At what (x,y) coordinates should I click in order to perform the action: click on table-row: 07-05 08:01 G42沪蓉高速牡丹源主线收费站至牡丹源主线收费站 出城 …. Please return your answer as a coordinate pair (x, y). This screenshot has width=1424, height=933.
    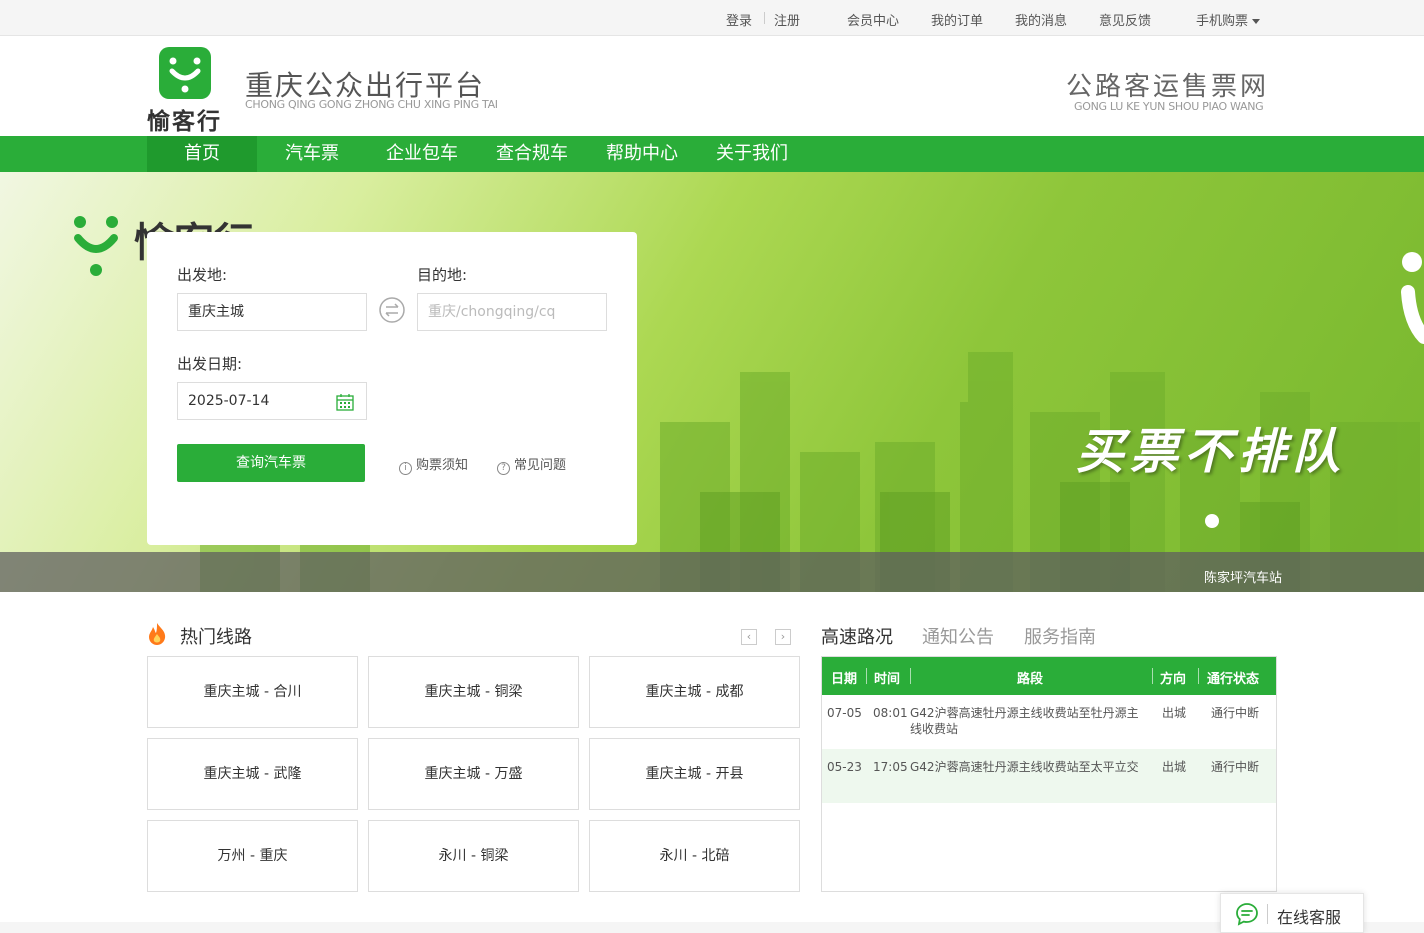
    Looking at the image, I should click on (1049, 722).